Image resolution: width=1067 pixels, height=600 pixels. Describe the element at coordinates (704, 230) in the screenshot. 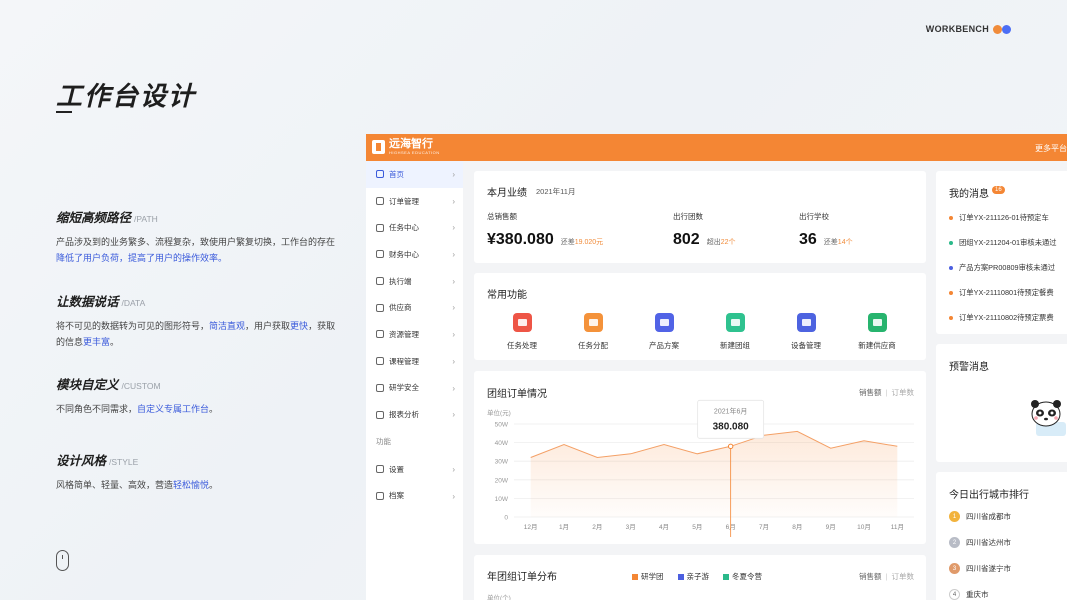

I see `metric-groups: 出行团数 802 超出22个` at that location.